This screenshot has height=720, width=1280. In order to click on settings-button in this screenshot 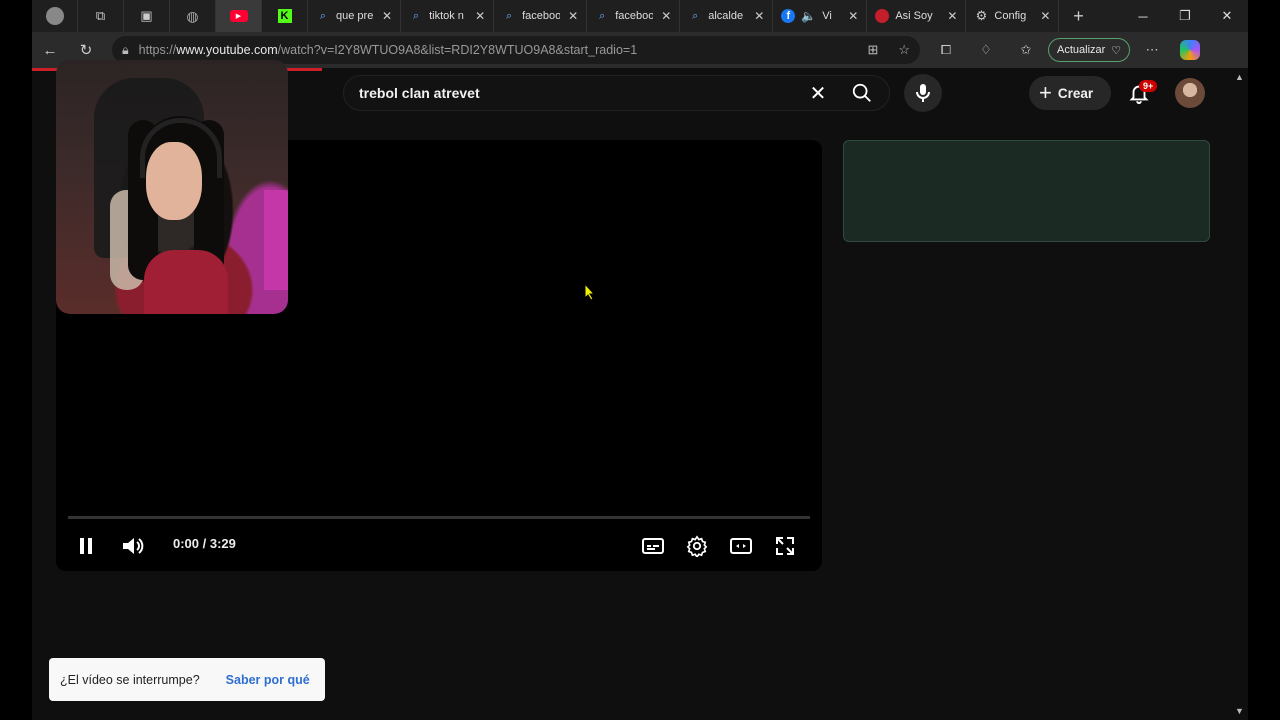, I will do `click(697, 546)`.